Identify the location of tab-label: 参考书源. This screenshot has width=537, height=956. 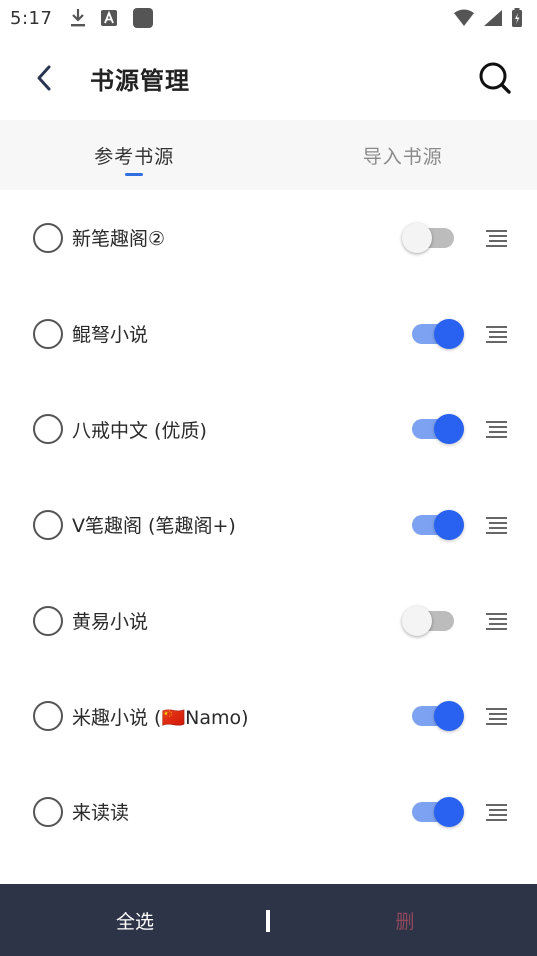
(134, 156).